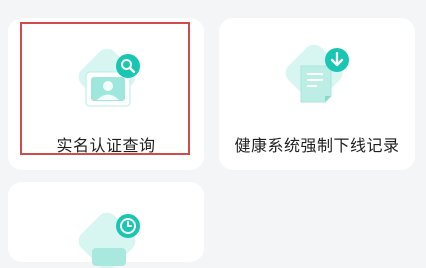  Describe the element at coordinates (106, 145) in the screenshot. I see `service-card-label: 实名认证查询` at that location.